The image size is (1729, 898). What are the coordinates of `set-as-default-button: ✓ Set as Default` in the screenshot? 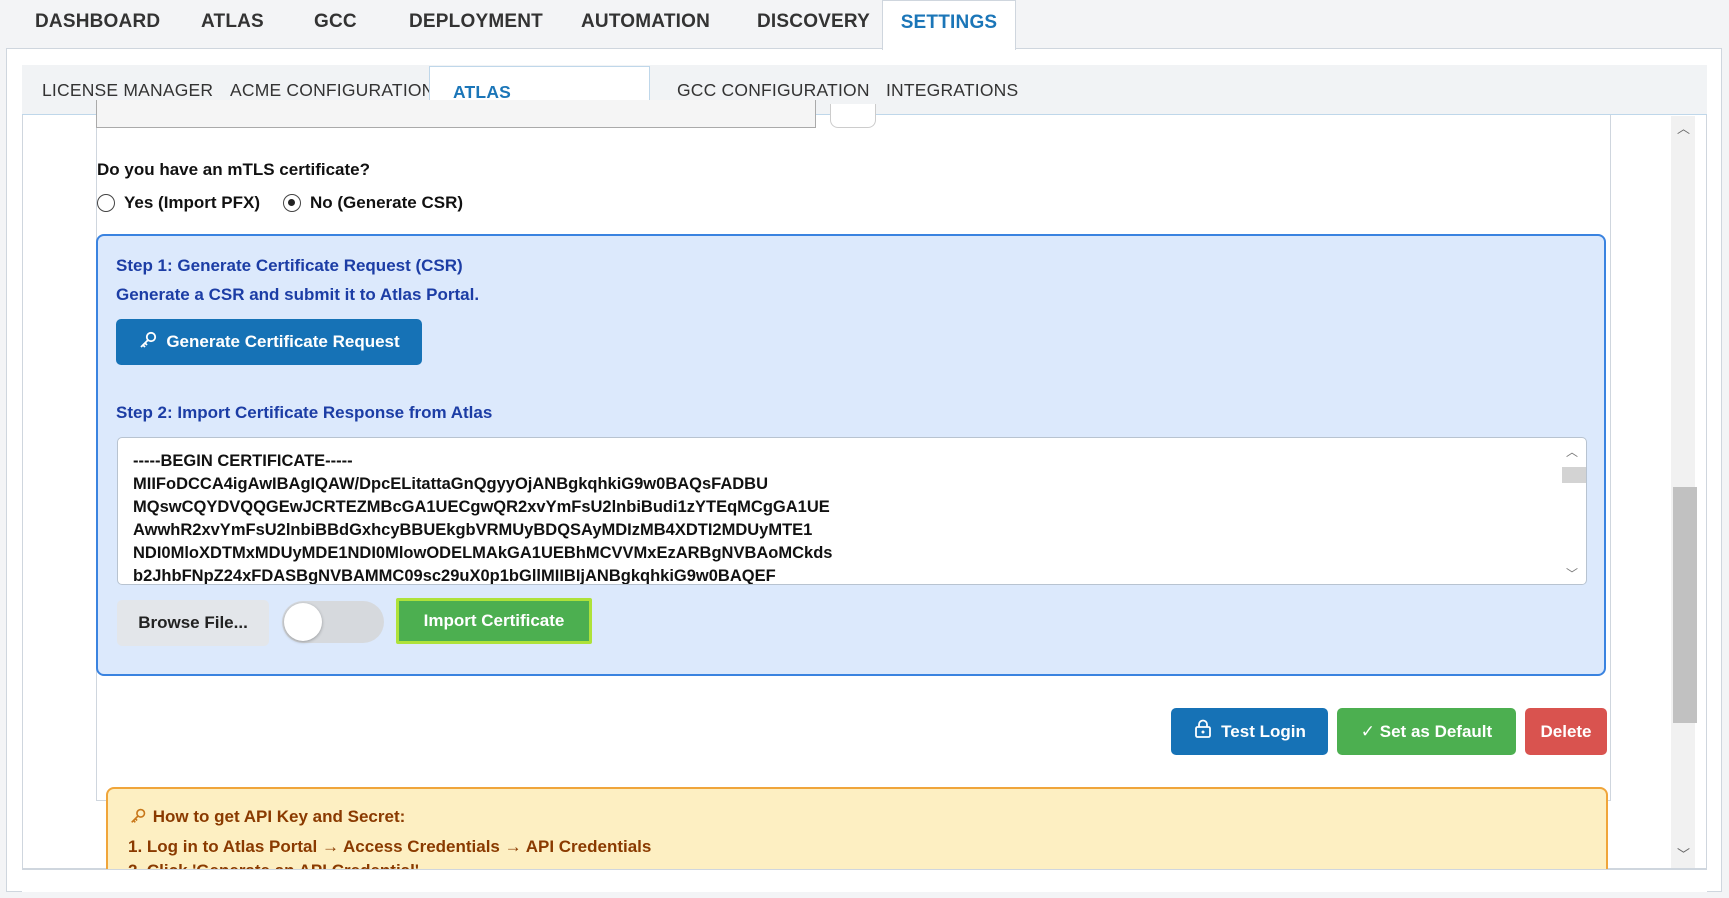 It's located at (1426, 731).